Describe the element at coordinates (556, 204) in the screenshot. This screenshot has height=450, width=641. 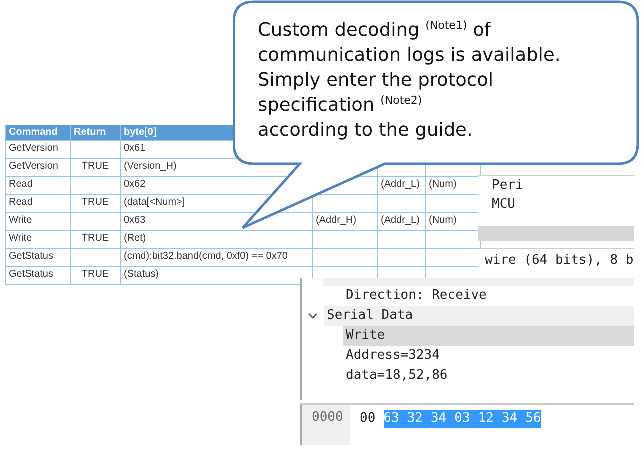
I see `packet-row: MCU` at that location.